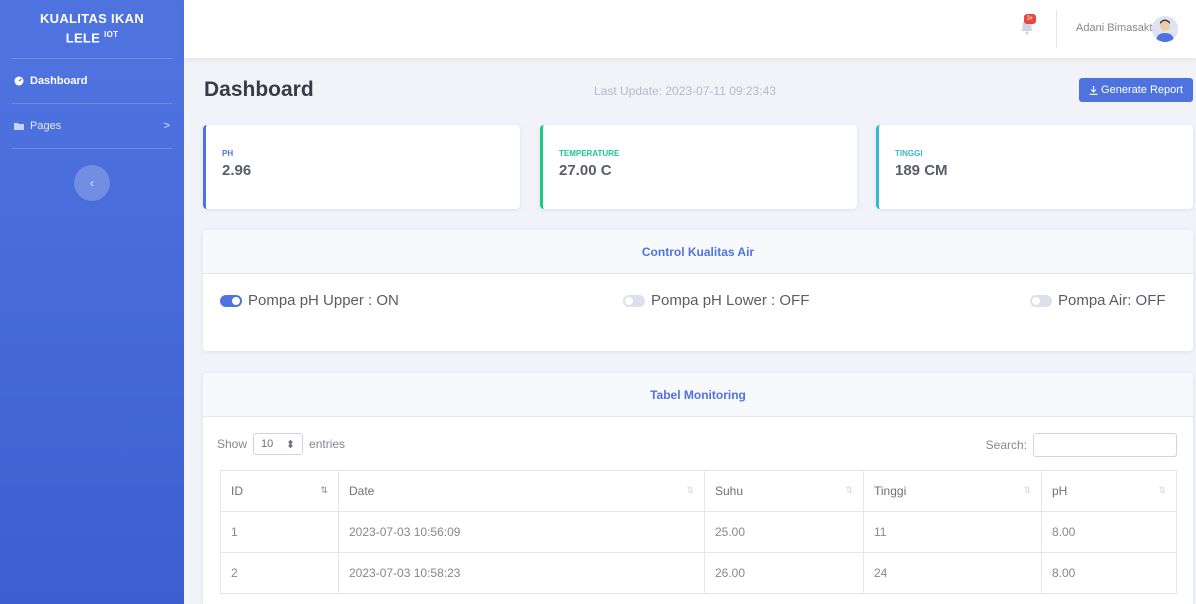 This screenshot has height=604, width=1196. I want to click on page-title: Dashboard, so click(259, 89).